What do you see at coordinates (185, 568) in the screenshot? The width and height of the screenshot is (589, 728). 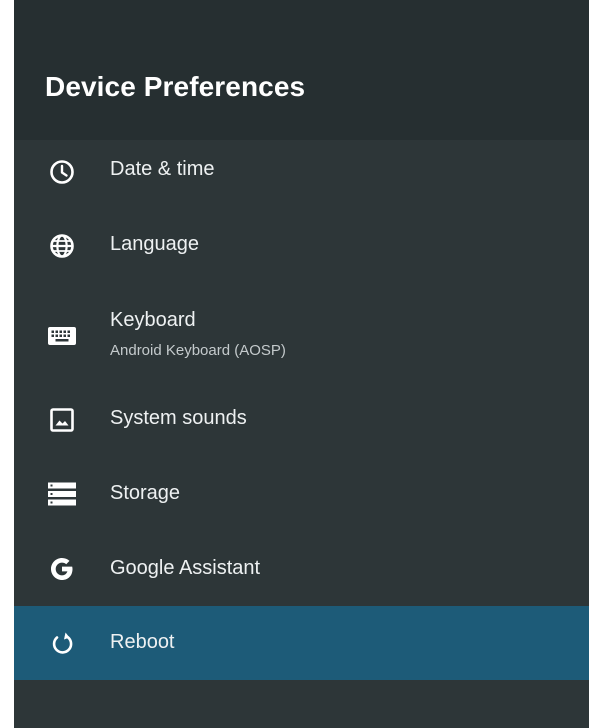 I see `menu-item-label: Google Assistant` at bounding box center [185, 568].